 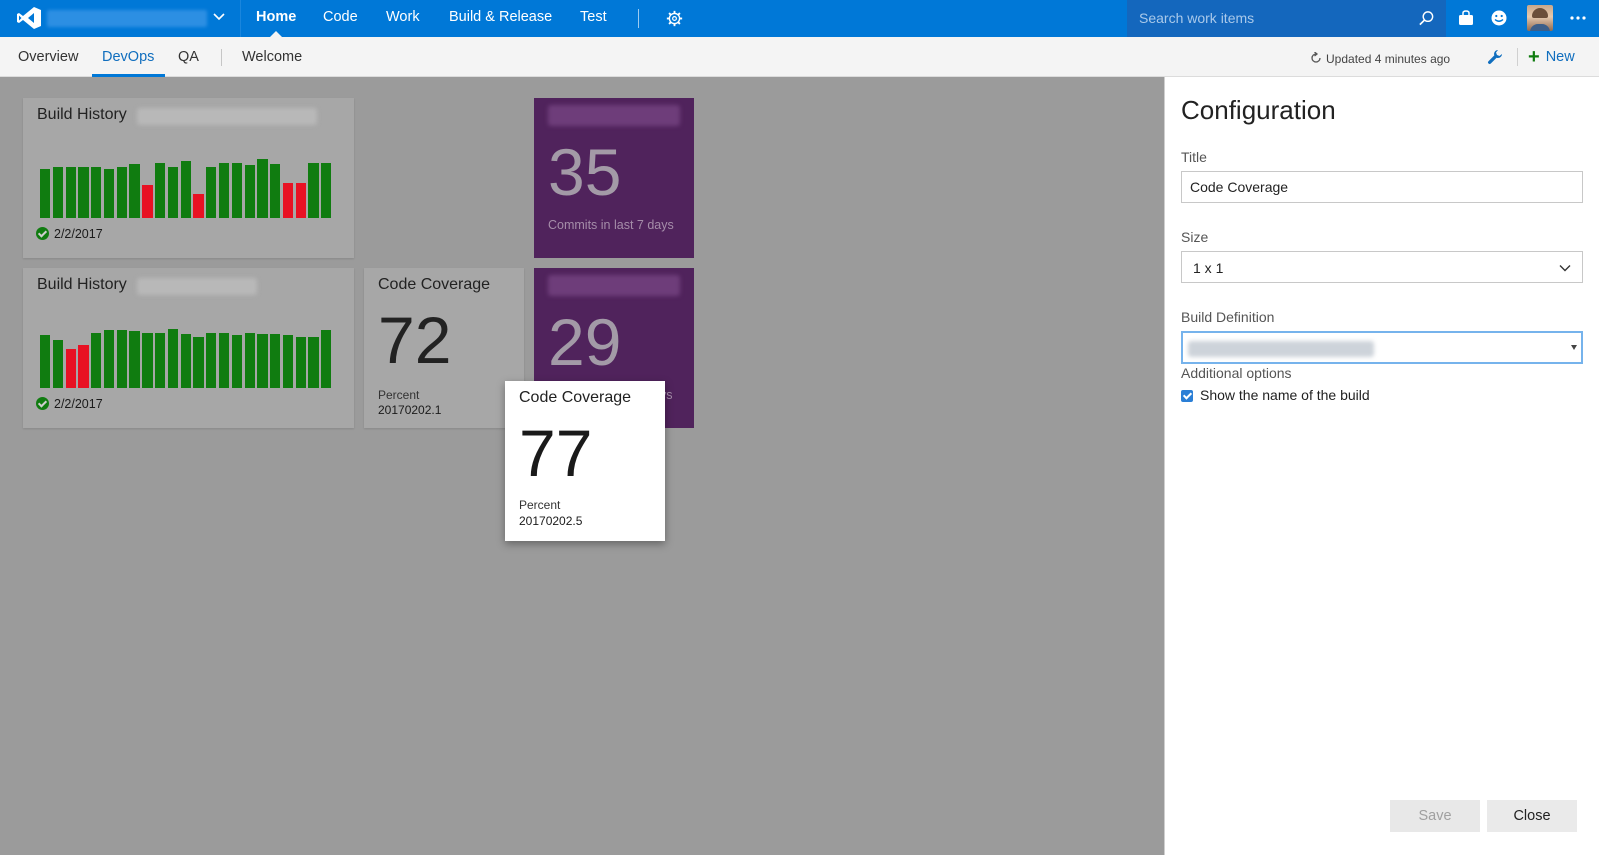 What do you see at coordinates (614, 285) in the screenshot?
I see `repo-name-blurred` at bounding box center [614, 285].